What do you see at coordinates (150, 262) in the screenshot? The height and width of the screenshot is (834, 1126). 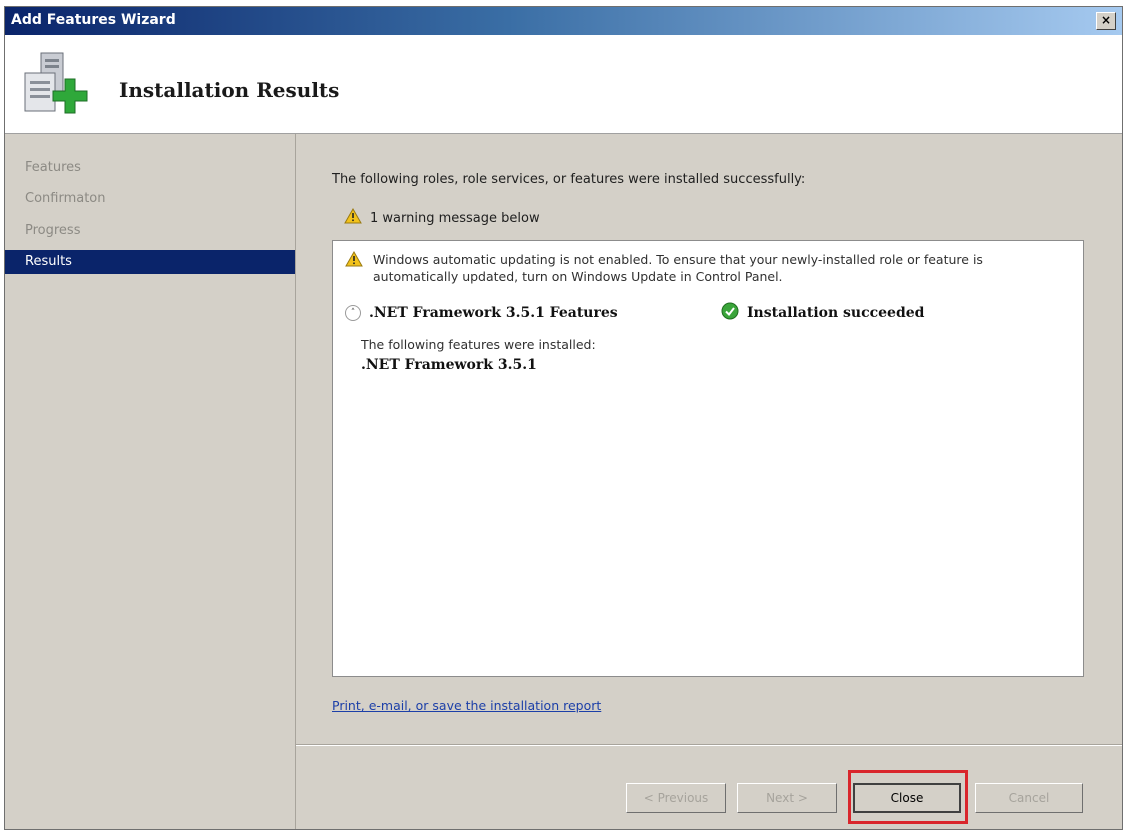 I see `sidebar-item-results: Results` at bounding box center [150, 262].